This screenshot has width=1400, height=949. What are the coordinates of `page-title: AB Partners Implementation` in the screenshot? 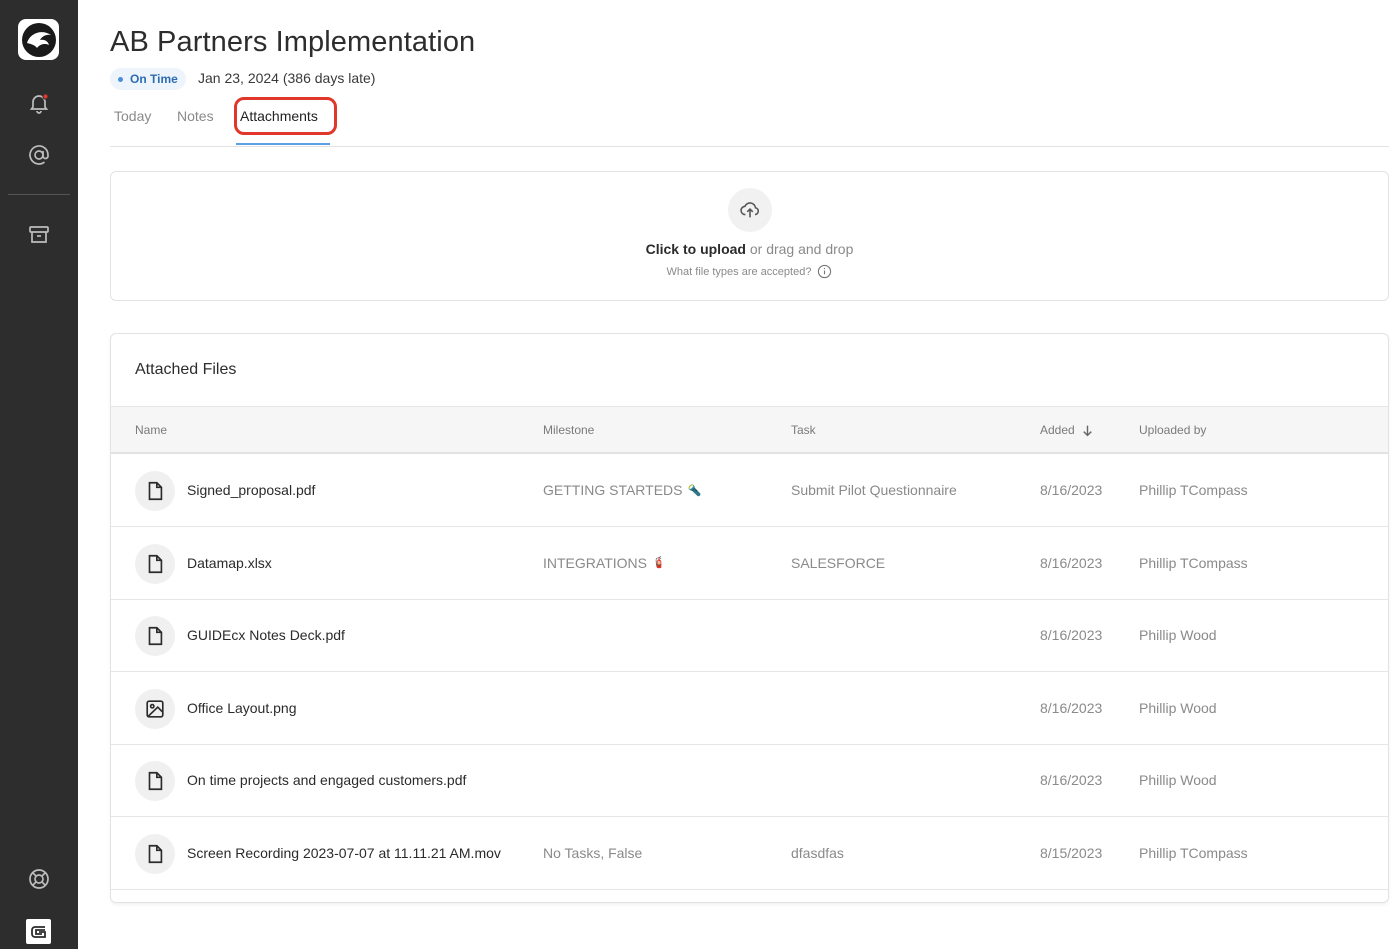 It's located at (293, 42).